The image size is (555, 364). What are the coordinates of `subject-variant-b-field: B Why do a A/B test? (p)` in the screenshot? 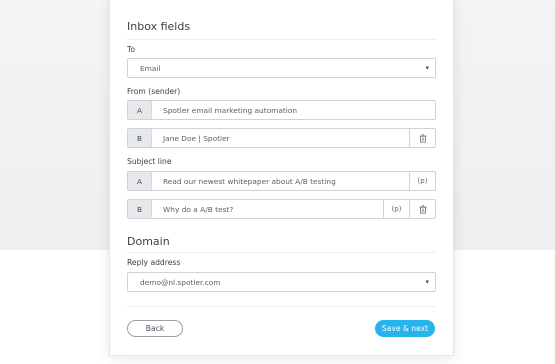 It's located at (281, 209).